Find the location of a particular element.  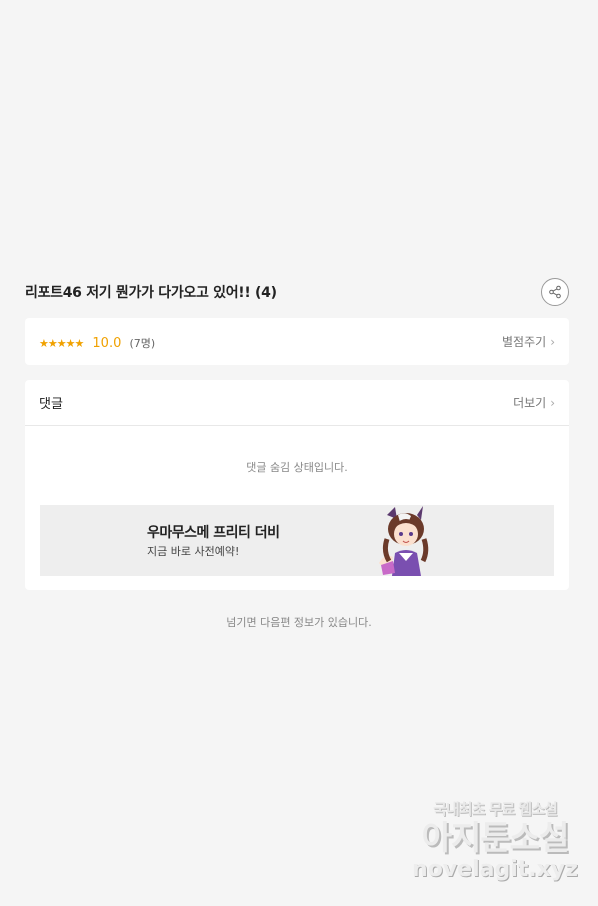

rate-button: 별점주기 › is located at coordinates (528, 341).